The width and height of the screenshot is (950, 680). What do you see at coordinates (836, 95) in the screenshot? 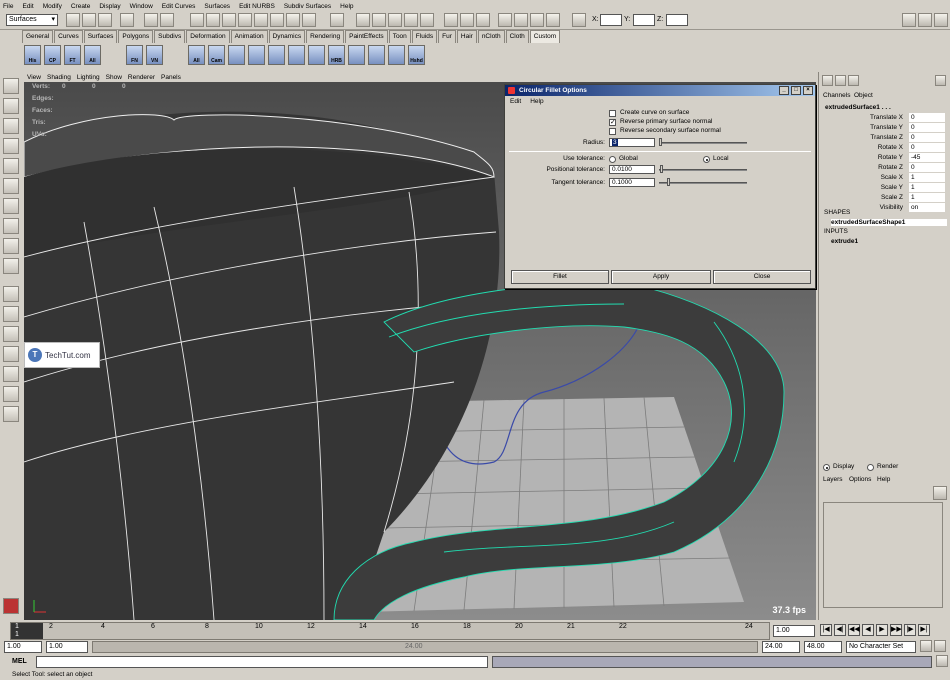
I see `tab-channels: Channels` at bounding box center [836, 95].